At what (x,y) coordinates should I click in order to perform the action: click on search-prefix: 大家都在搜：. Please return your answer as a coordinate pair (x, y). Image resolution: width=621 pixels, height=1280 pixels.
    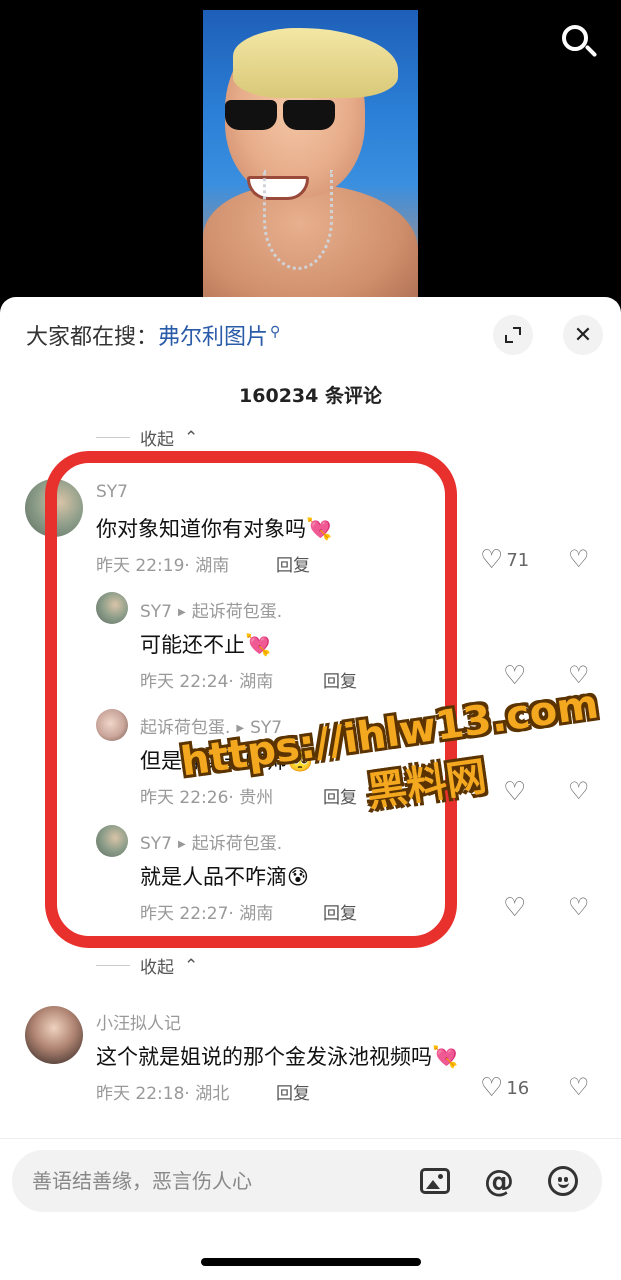
    Looking at the image, I should click on (92, 337).